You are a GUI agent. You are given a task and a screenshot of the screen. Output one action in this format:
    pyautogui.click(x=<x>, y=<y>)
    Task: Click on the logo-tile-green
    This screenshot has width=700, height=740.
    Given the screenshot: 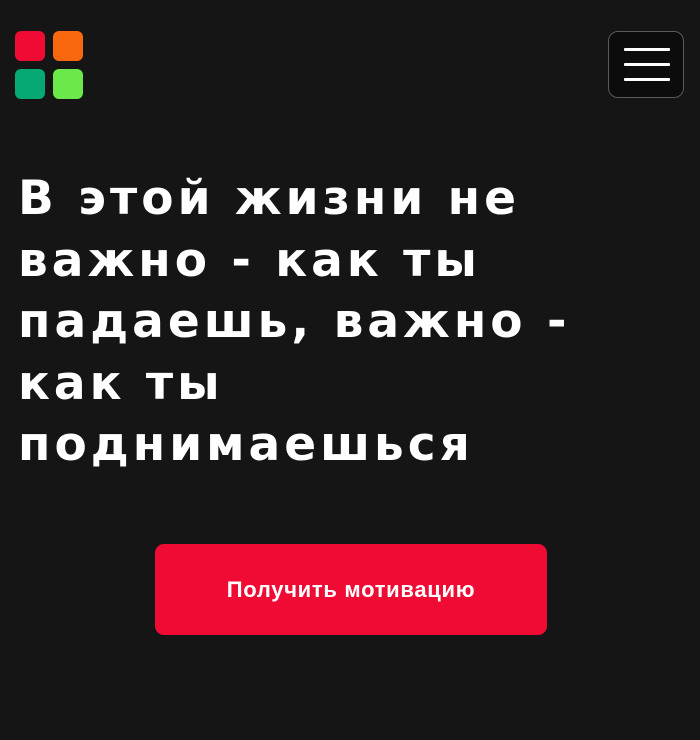 What is the action you would take?
    pyautogui.click(x=68, y=84)
    